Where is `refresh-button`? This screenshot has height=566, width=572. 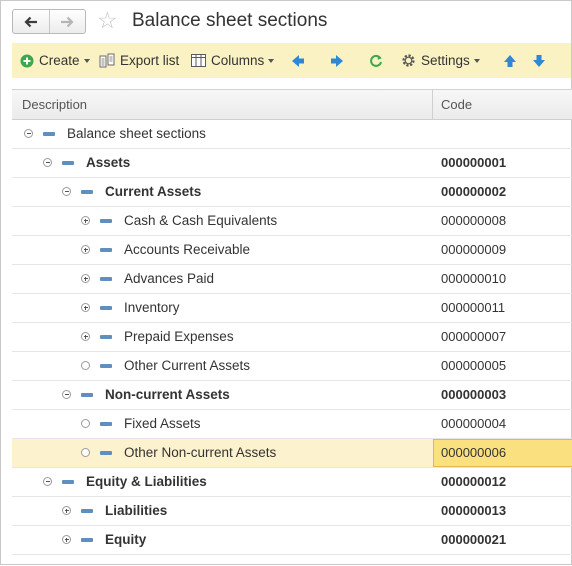
refresh-button is located at coordinates (376, 60).